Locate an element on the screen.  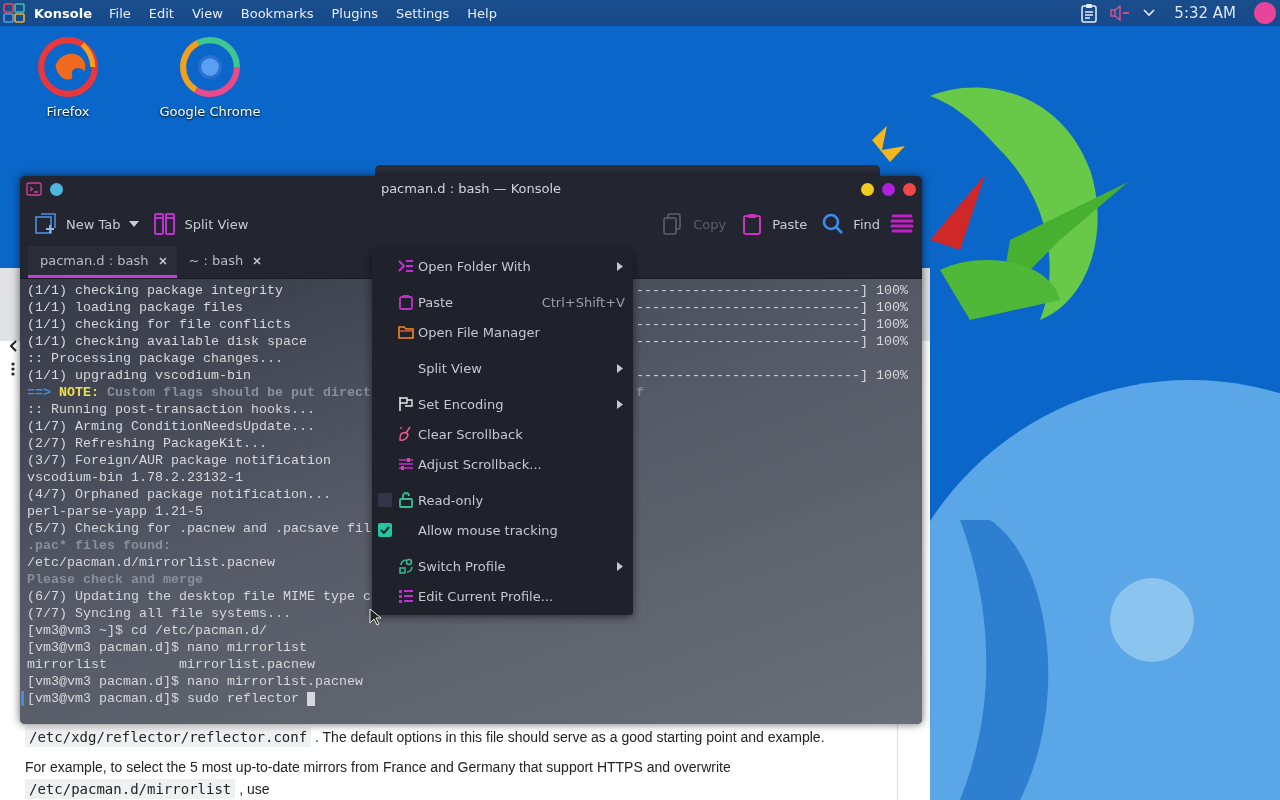
menu-item: Plugins is located at coordinates (354, 13).